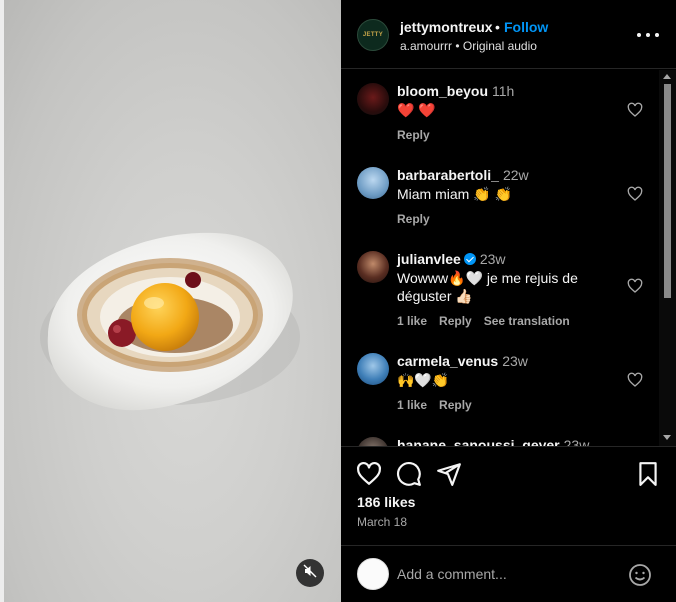  Describe the element at coordinates (507, 112) in the screenshot. I see `comment-item: bloom_beyou 11h ❤️ ❤️ Reply` at that location.